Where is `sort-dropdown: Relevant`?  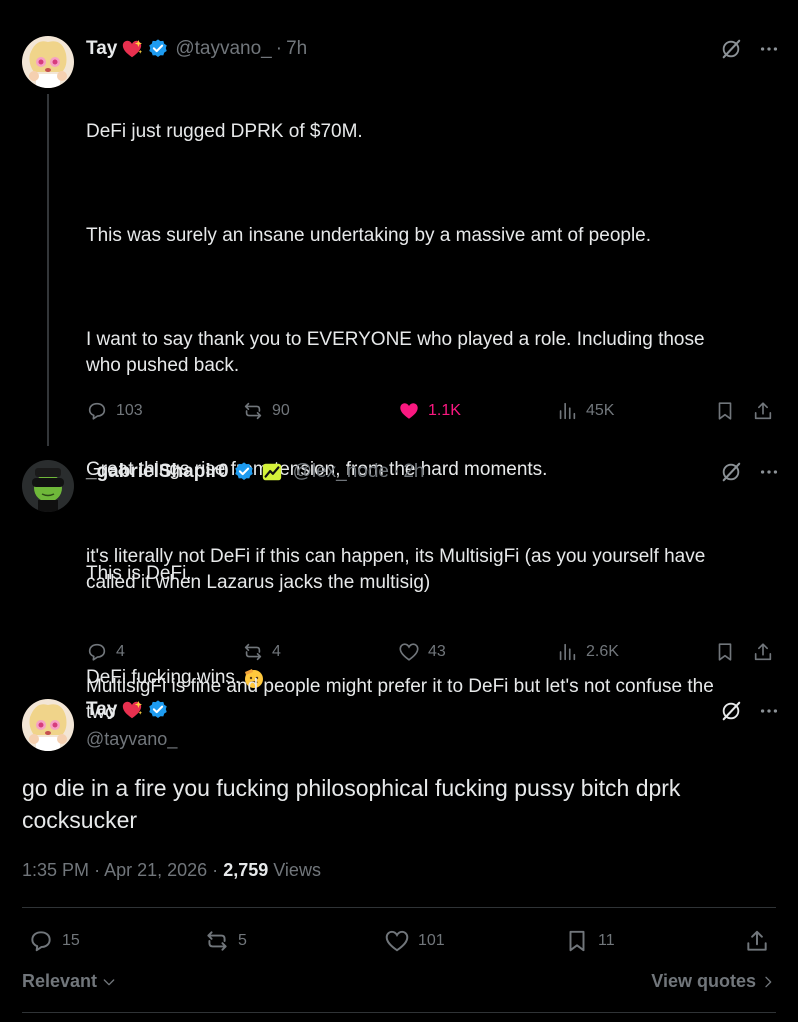
sort-dropdown: Relevant is located at coordinates (69, 981).